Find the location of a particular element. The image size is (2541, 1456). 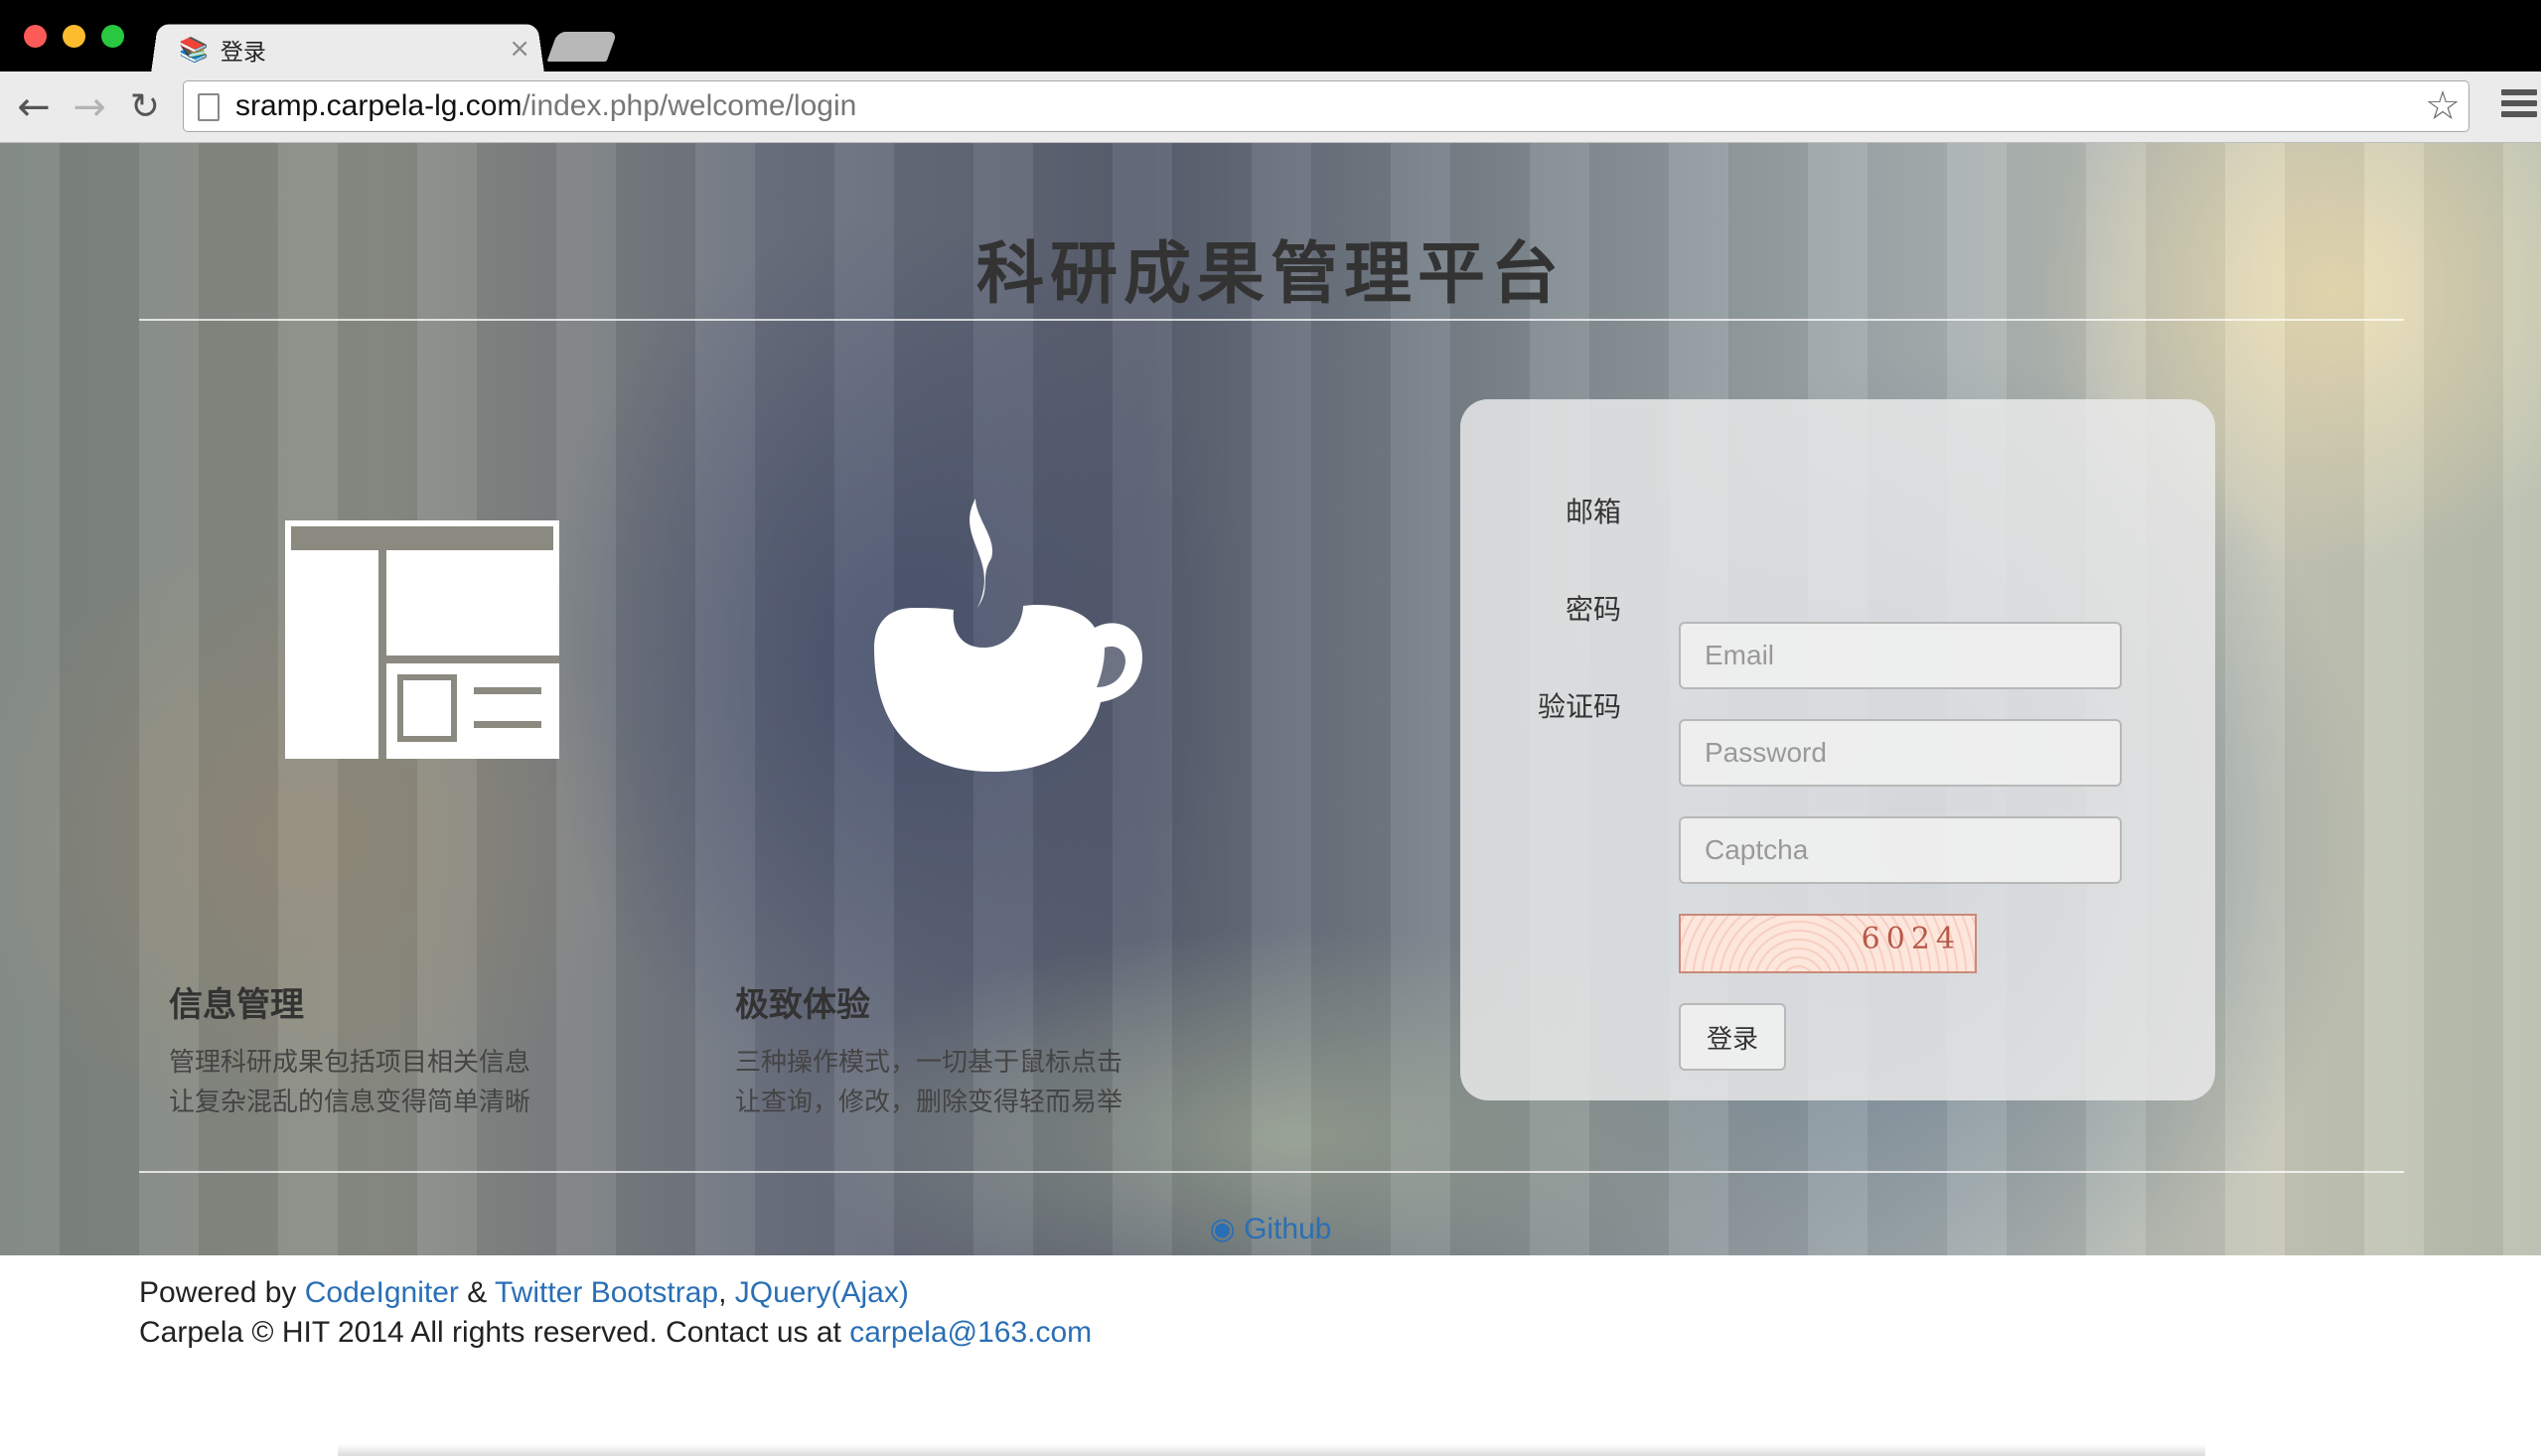

captcha-image: 6024 is located at coordinates (1828, 943).